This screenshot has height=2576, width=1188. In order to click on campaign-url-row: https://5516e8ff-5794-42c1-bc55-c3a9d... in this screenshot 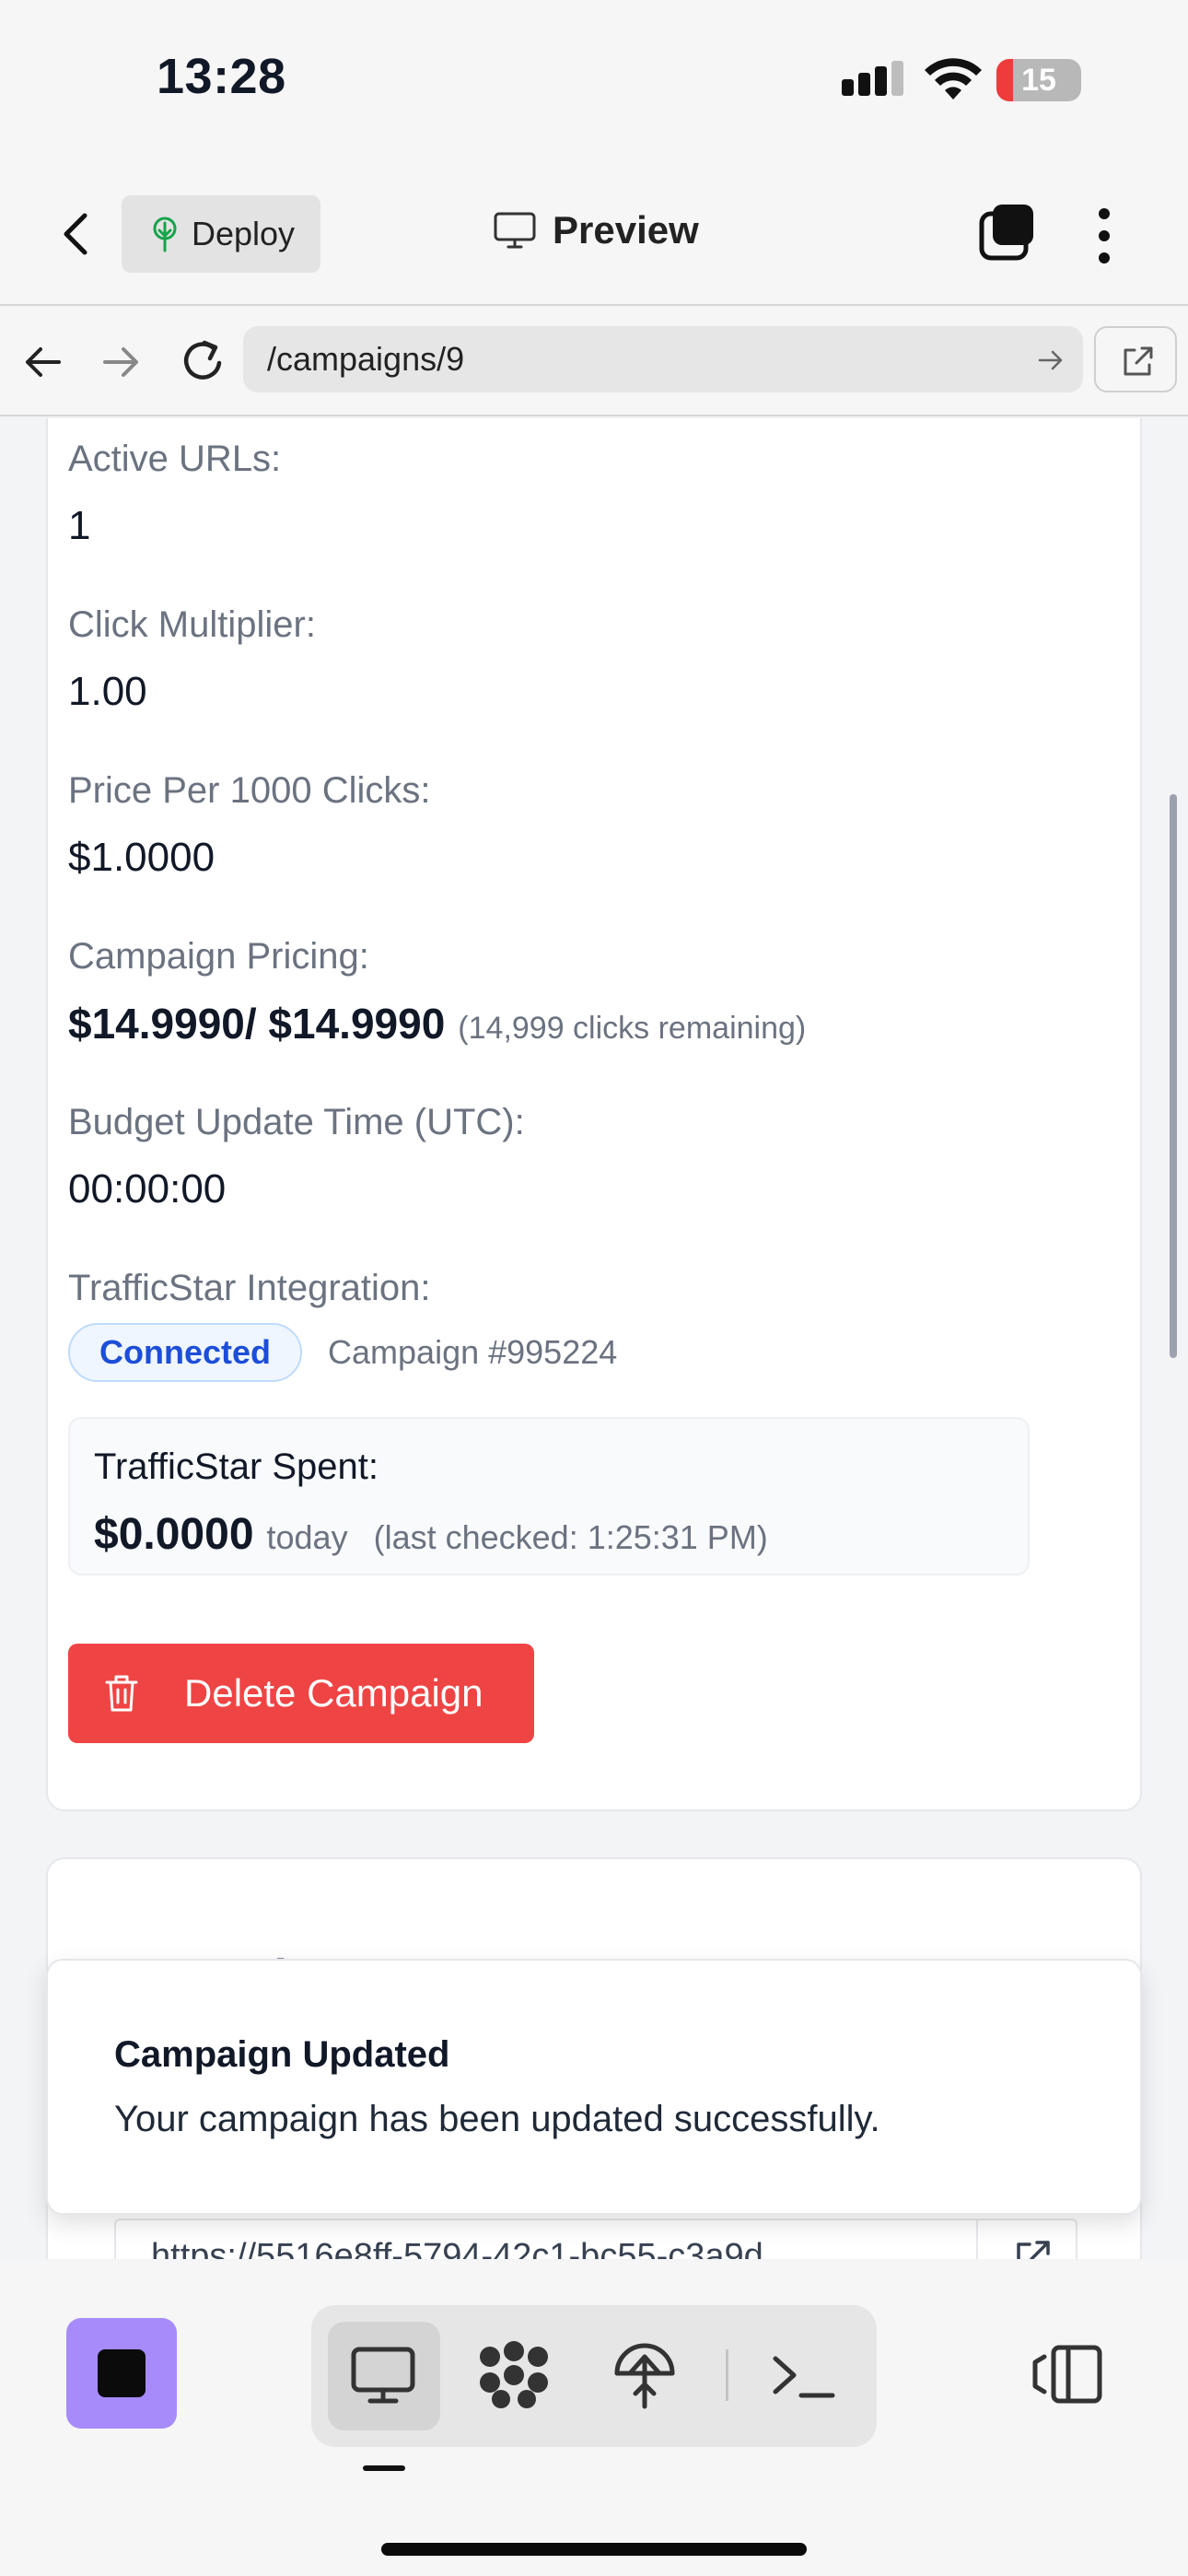, I will do `click(595, 2239)`.